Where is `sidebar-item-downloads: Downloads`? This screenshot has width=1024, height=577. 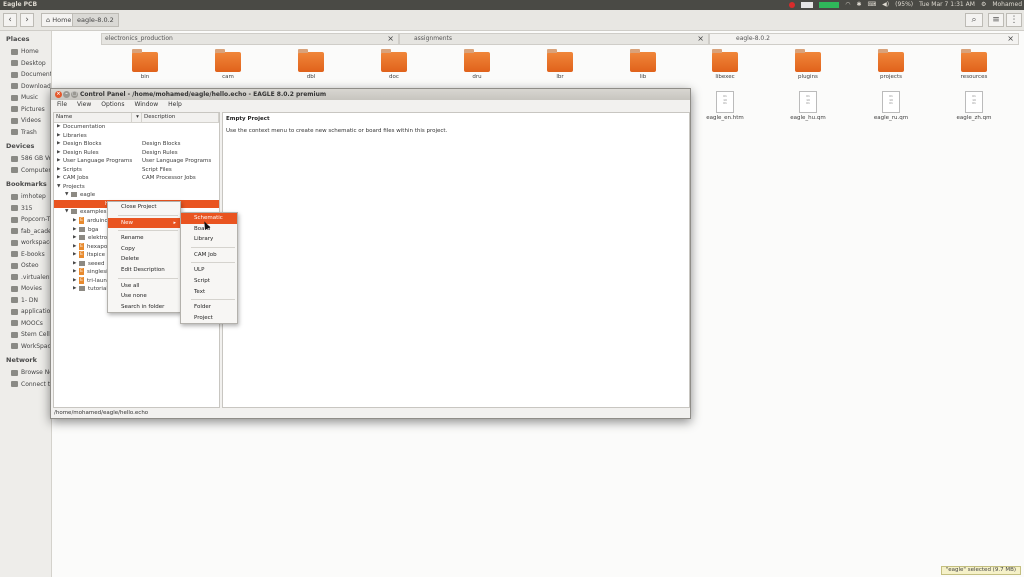 sidebar-item-downloads: Downloads is located at coordinates (25, 87).